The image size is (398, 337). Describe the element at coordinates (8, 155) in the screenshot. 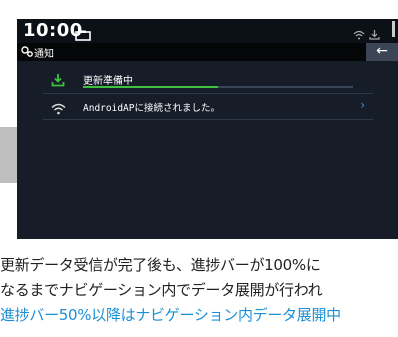

I see `side-tab` at that location.